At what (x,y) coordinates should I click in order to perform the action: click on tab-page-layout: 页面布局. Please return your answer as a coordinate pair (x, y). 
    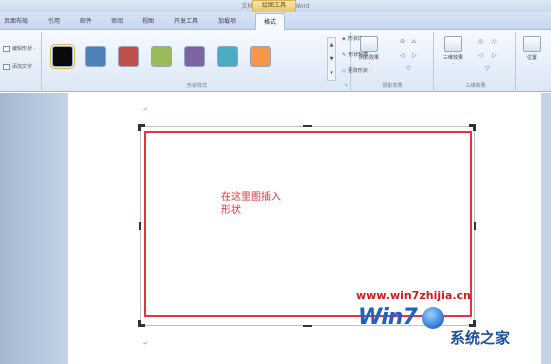
    Looking at the image, I should click on (16, 20).